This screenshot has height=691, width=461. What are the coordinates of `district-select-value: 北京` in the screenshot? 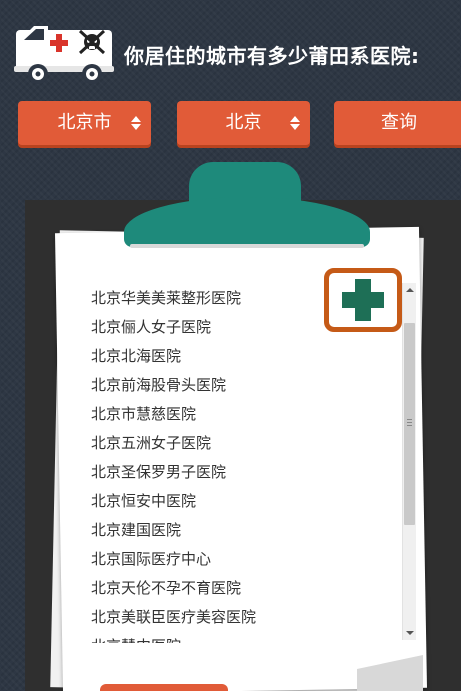 It's located at (243, 122).